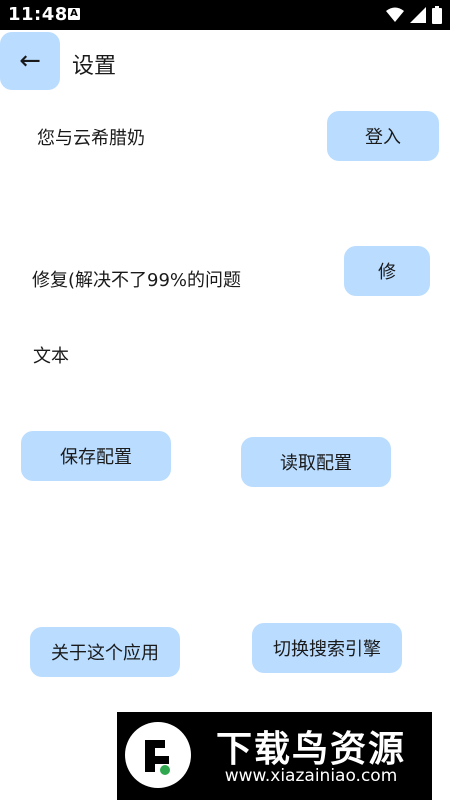  What do you see at coordinates (311, 776) in the screenshot?
I see `watermark-url: www.xiazainiao.com` at bounding box center [311, 776].